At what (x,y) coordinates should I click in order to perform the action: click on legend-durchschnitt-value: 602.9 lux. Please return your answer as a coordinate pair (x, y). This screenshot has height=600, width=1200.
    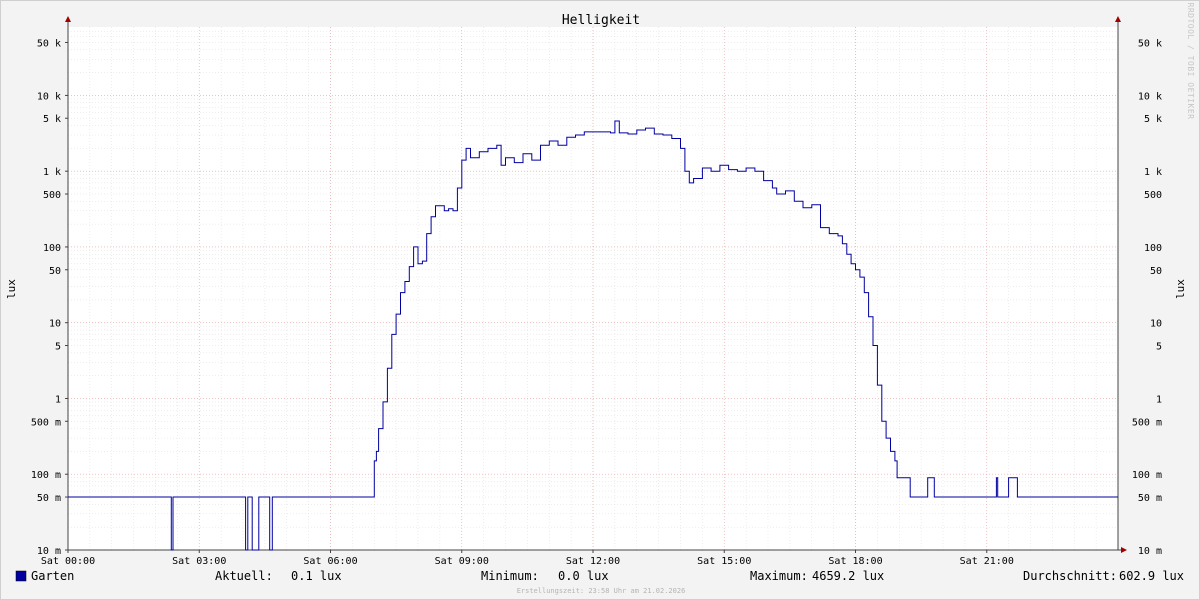
    Looking at the image, I should click on (1151, 576).